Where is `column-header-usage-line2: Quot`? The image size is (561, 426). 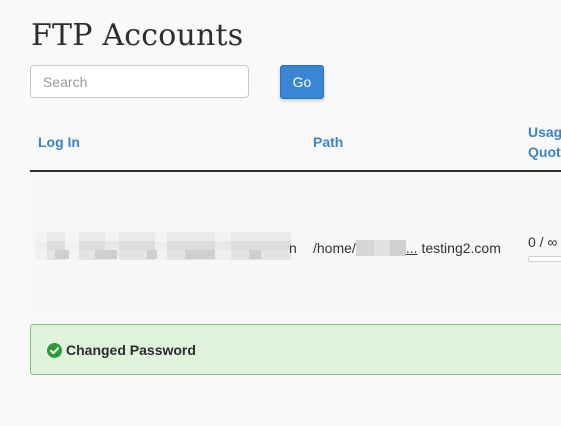 column-header-usage-line2: Quot is located at coordinates (544, 152).